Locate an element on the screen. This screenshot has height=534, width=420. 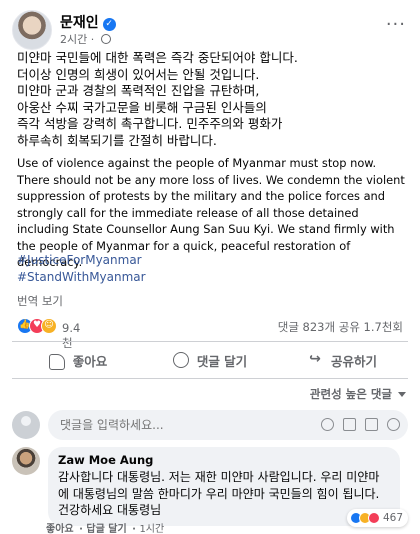
comment-like-link: 좋아요 is located at coordinates (60, 529).